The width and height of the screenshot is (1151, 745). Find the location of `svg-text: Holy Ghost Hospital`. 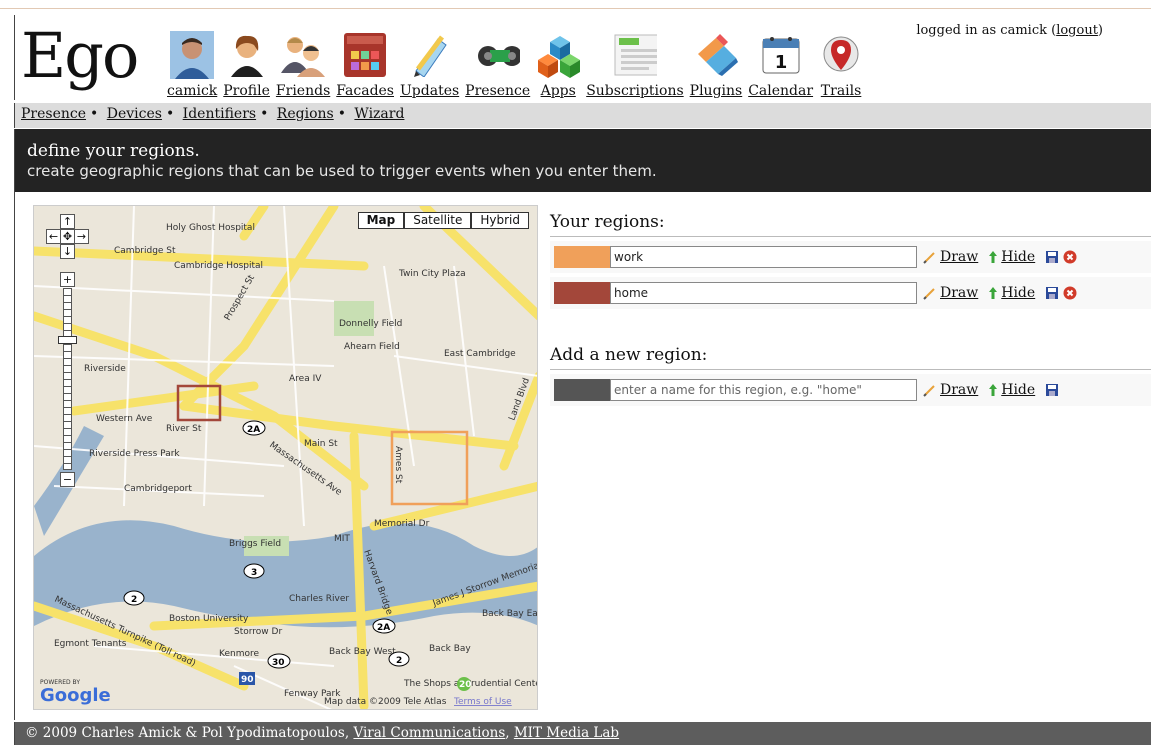

svg-text: Holy Ghost Hospital is located at coordinates (210, 228).